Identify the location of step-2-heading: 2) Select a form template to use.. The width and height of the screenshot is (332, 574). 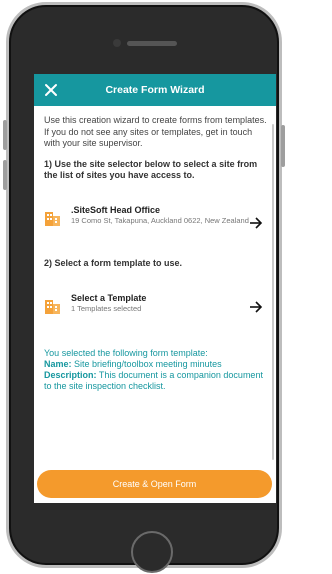
(113, 262).